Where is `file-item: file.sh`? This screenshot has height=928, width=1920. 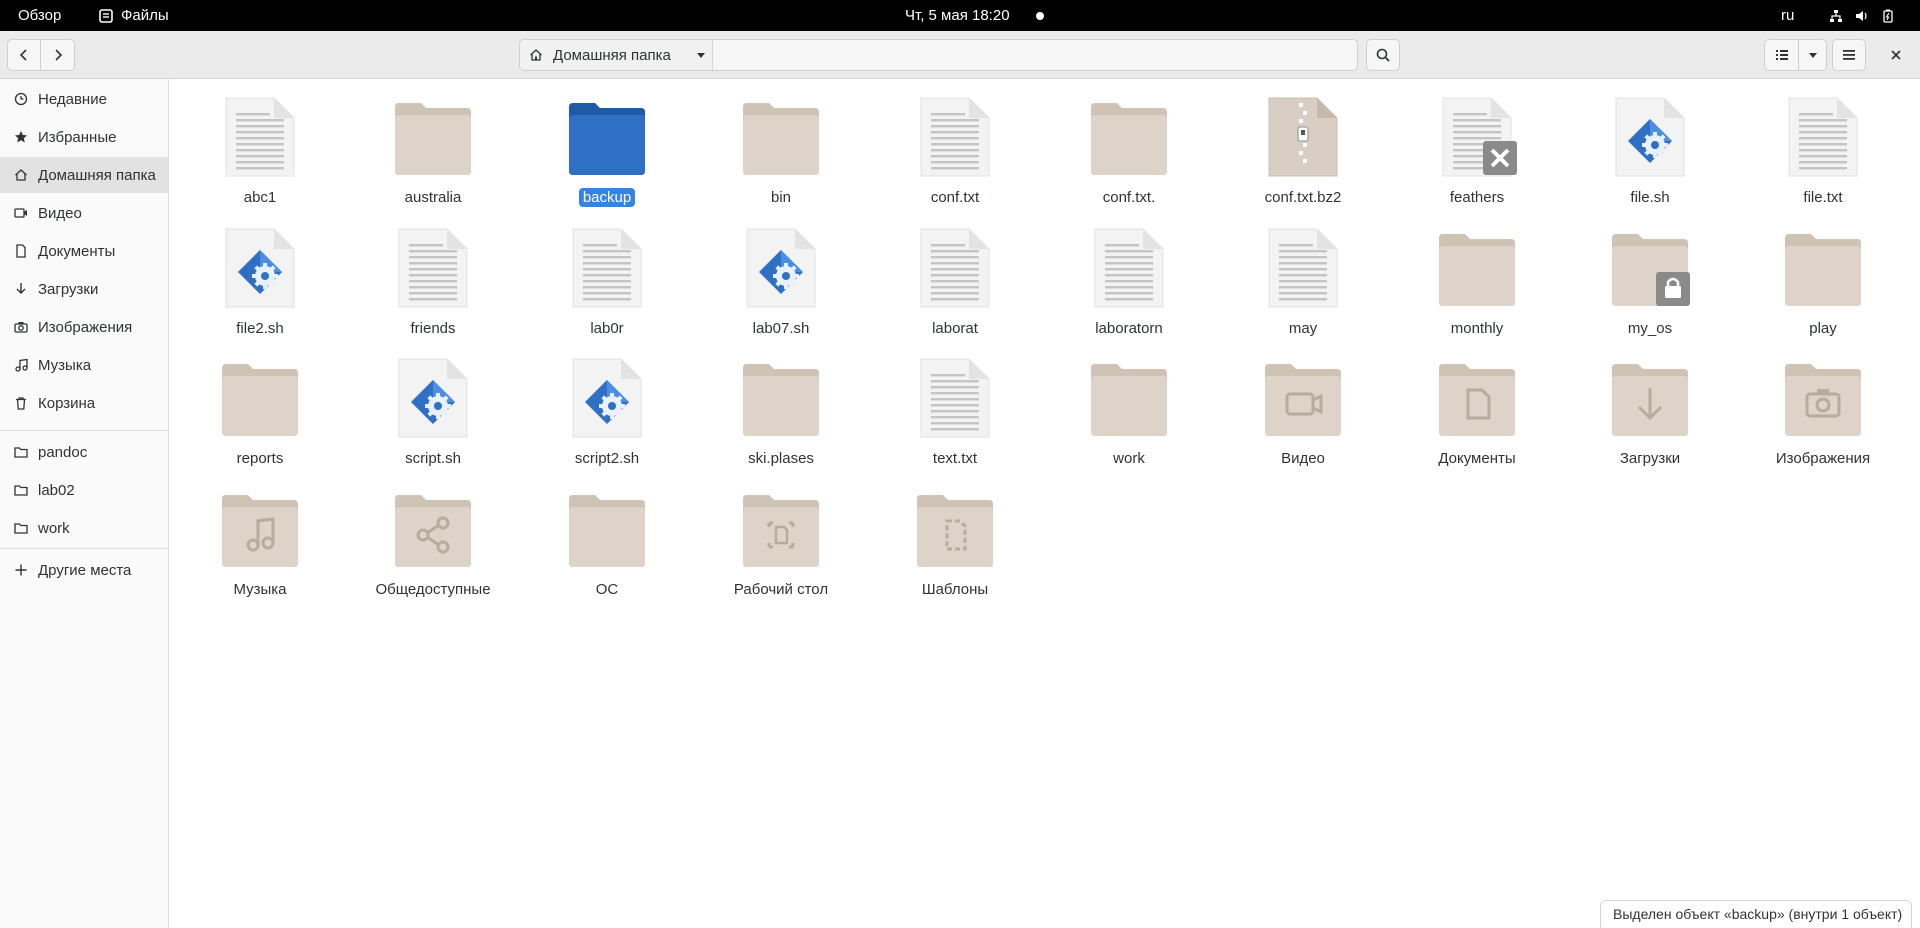
file-item: file.sh is located at coordinates (1650, 143).